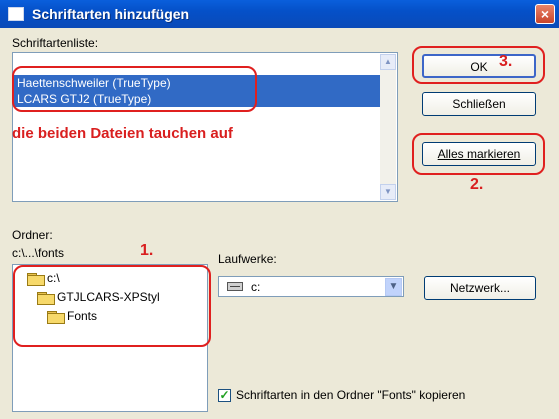  What do you see at coordinates (122, 133) in the screenshot?
I see `annotation-text: die beiden Dateien tauchen auf` at bounding box center [122, 133].